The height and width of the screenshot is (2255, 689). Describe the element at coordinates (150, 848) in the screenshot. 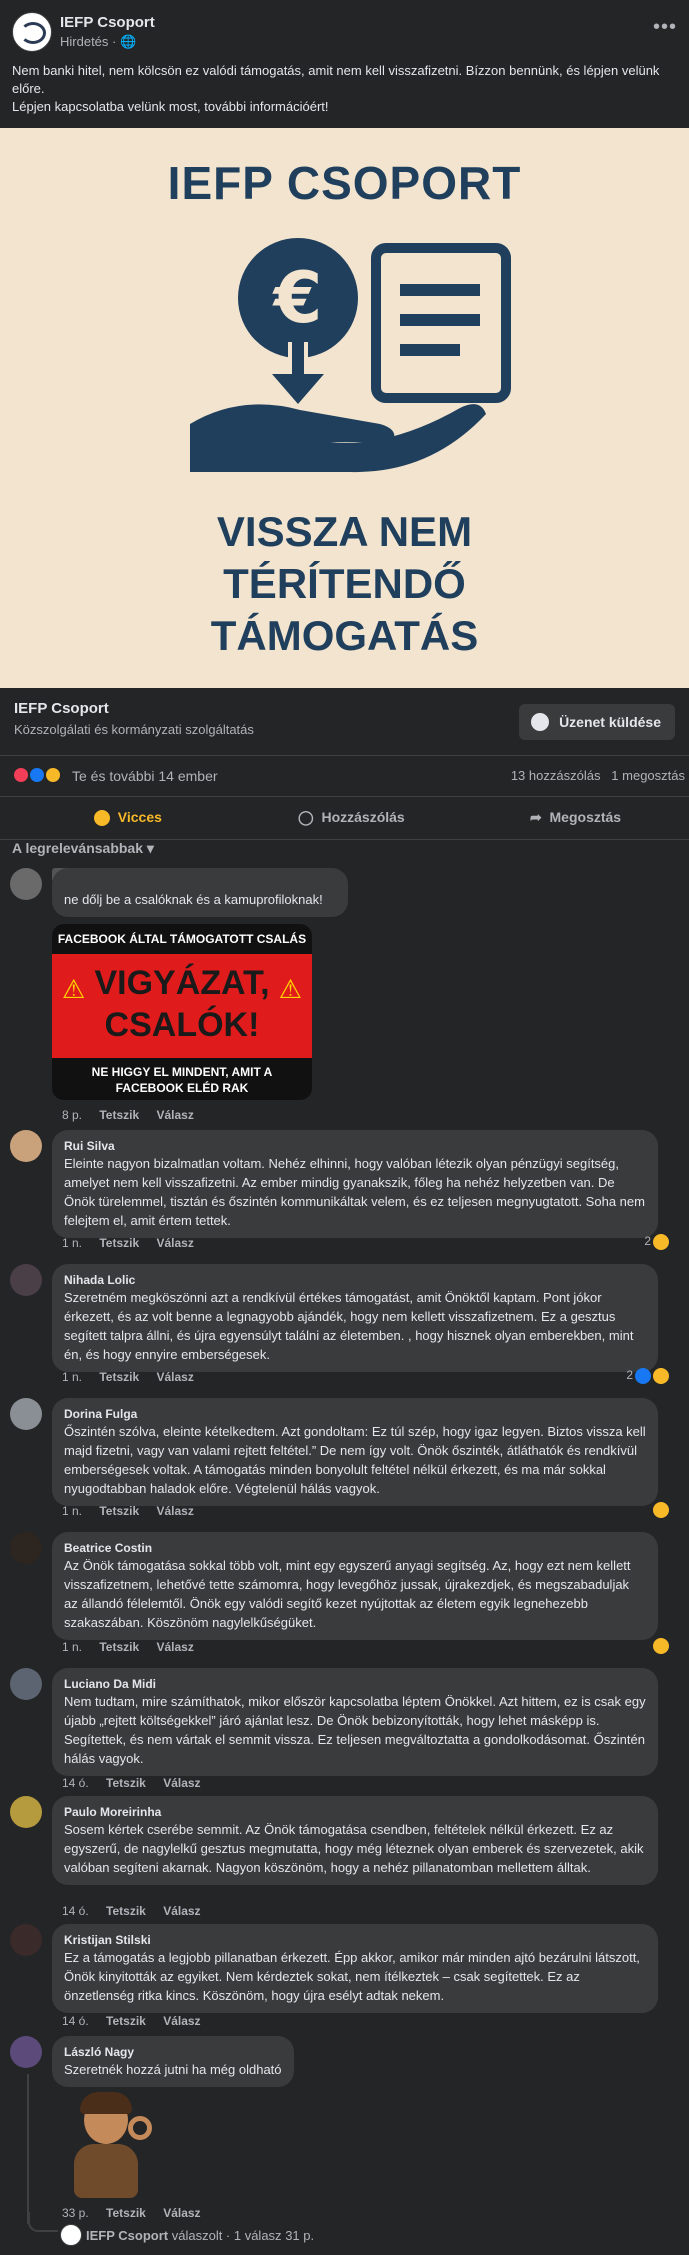

I see `chevron-down-icon: ▾` at that location.